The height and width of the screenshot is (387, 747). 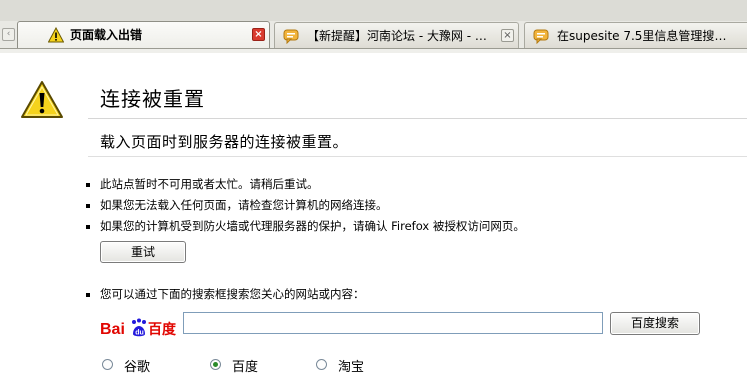 I want to click on suggestion-item: 如果您无法载入任何页面，请检查您计算机的网络连接。, so click(x=305, y=205).